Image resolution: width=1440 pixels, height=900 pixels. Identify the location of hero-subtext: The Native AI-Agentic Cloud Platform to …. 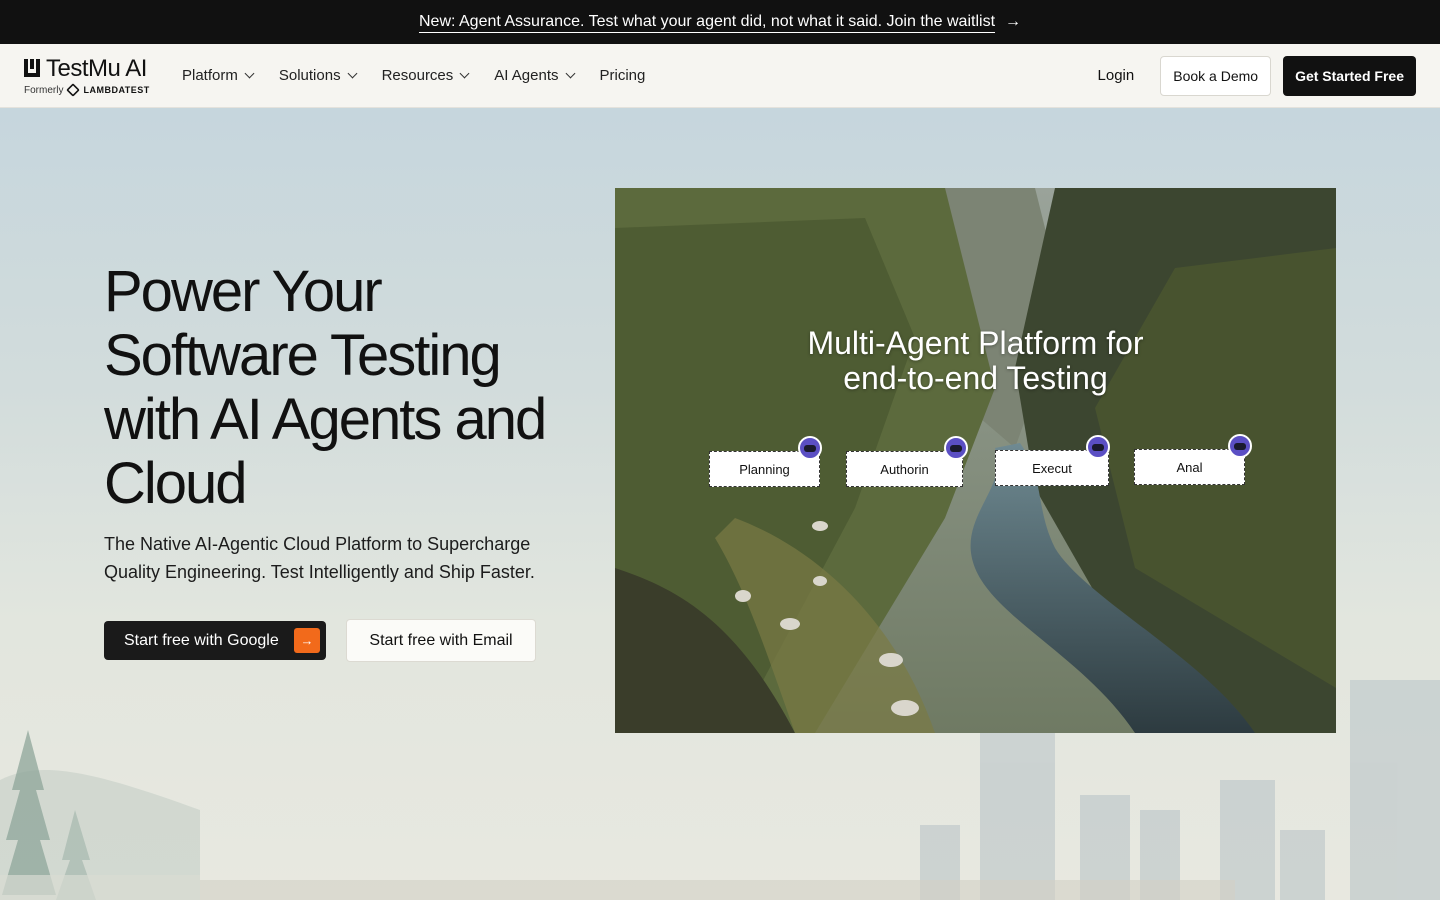
(319, 558).